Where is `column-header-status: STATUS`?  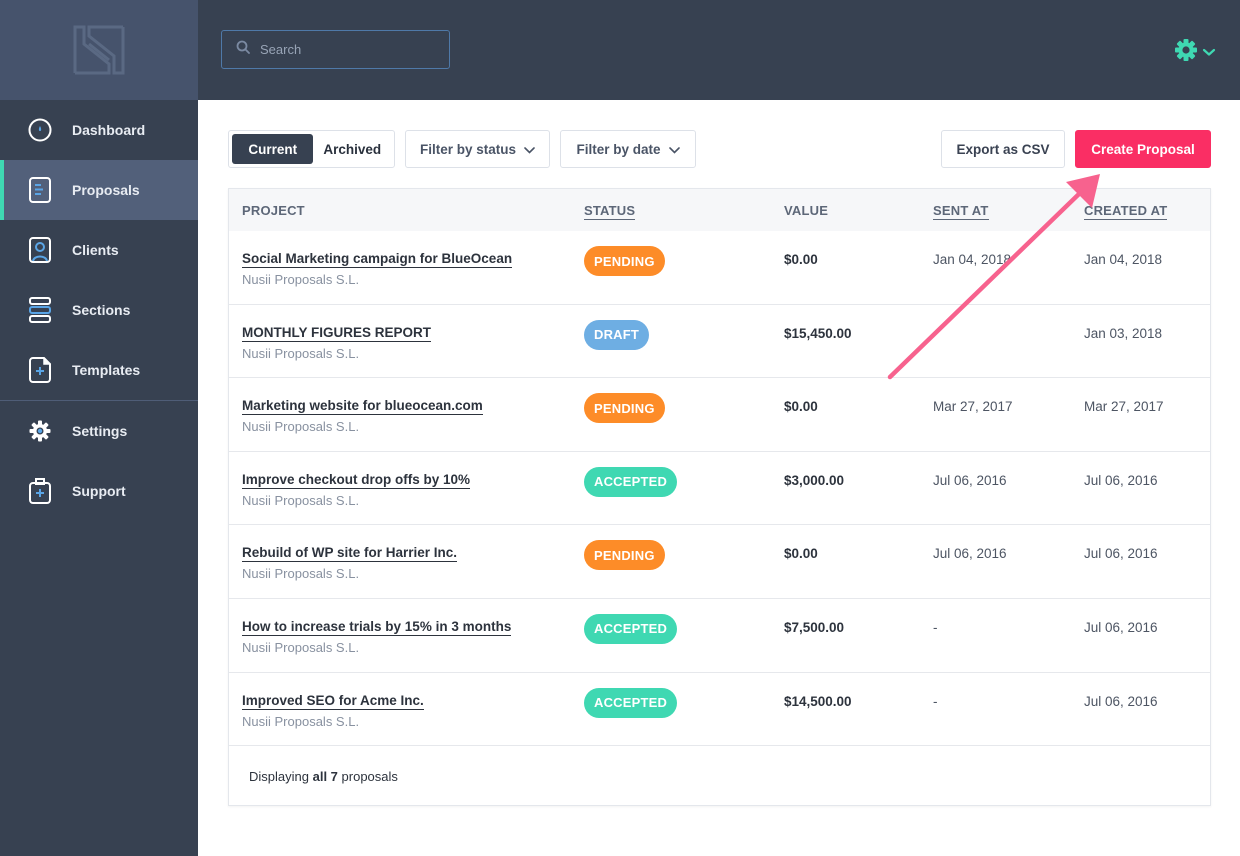
column-header-status: STATUS is located at coordinates (610, 211).